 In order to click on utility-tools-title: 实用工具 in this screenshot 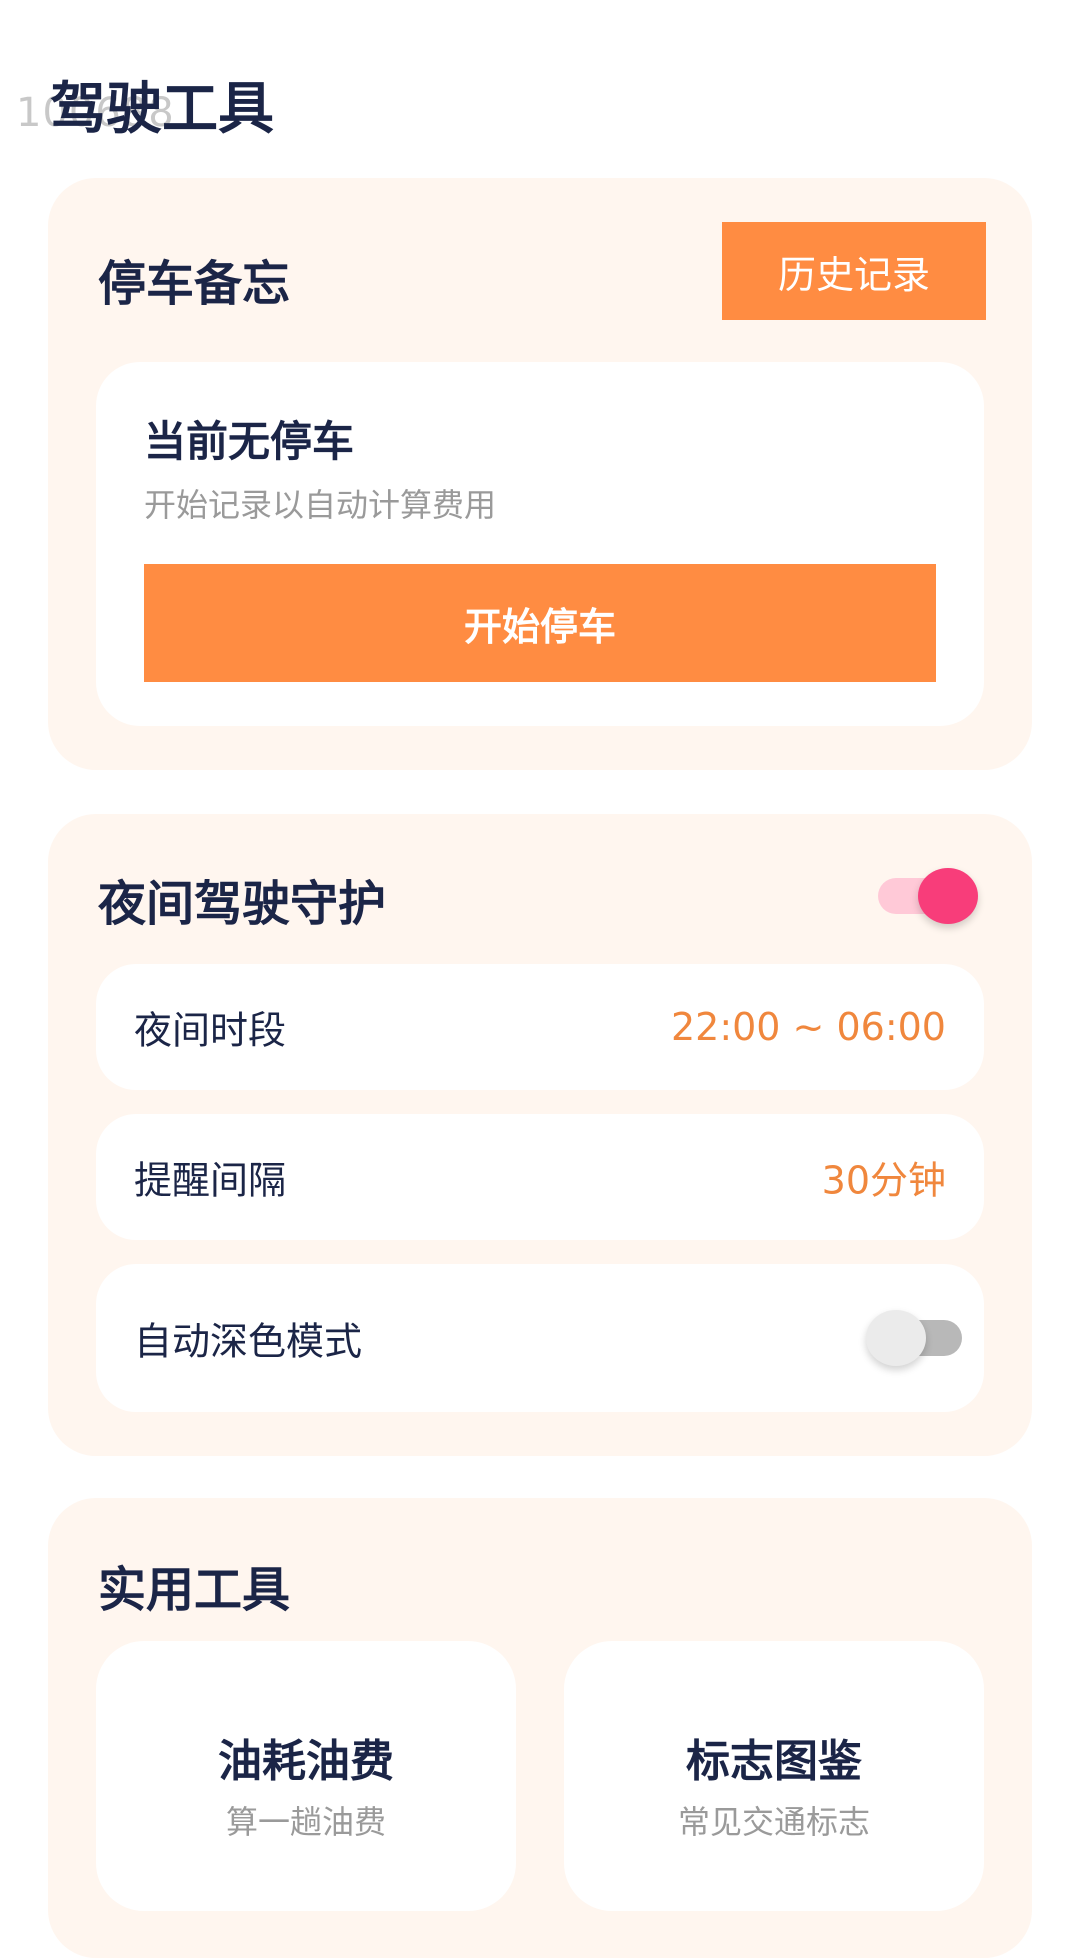, I will do `click(194, 1590)`.